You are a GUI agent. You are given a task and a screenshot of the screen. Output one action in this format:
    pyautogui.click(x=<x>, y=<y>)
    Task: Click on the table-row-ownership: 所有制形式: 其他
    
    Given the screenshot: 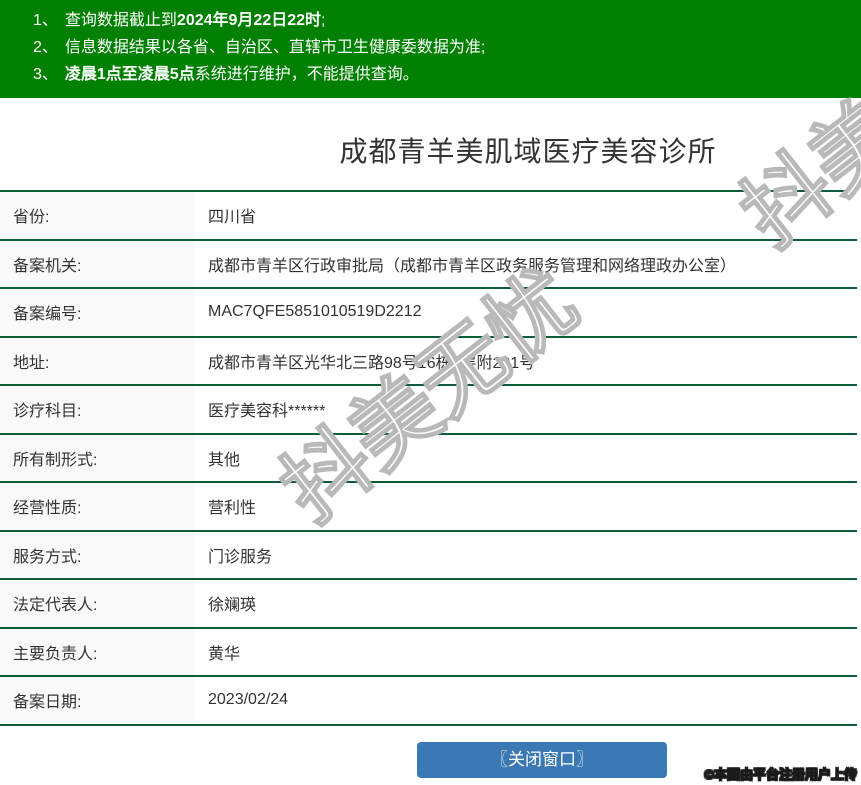 What is the action you would take?
    pyautogui.click(x=428, y=458)
    